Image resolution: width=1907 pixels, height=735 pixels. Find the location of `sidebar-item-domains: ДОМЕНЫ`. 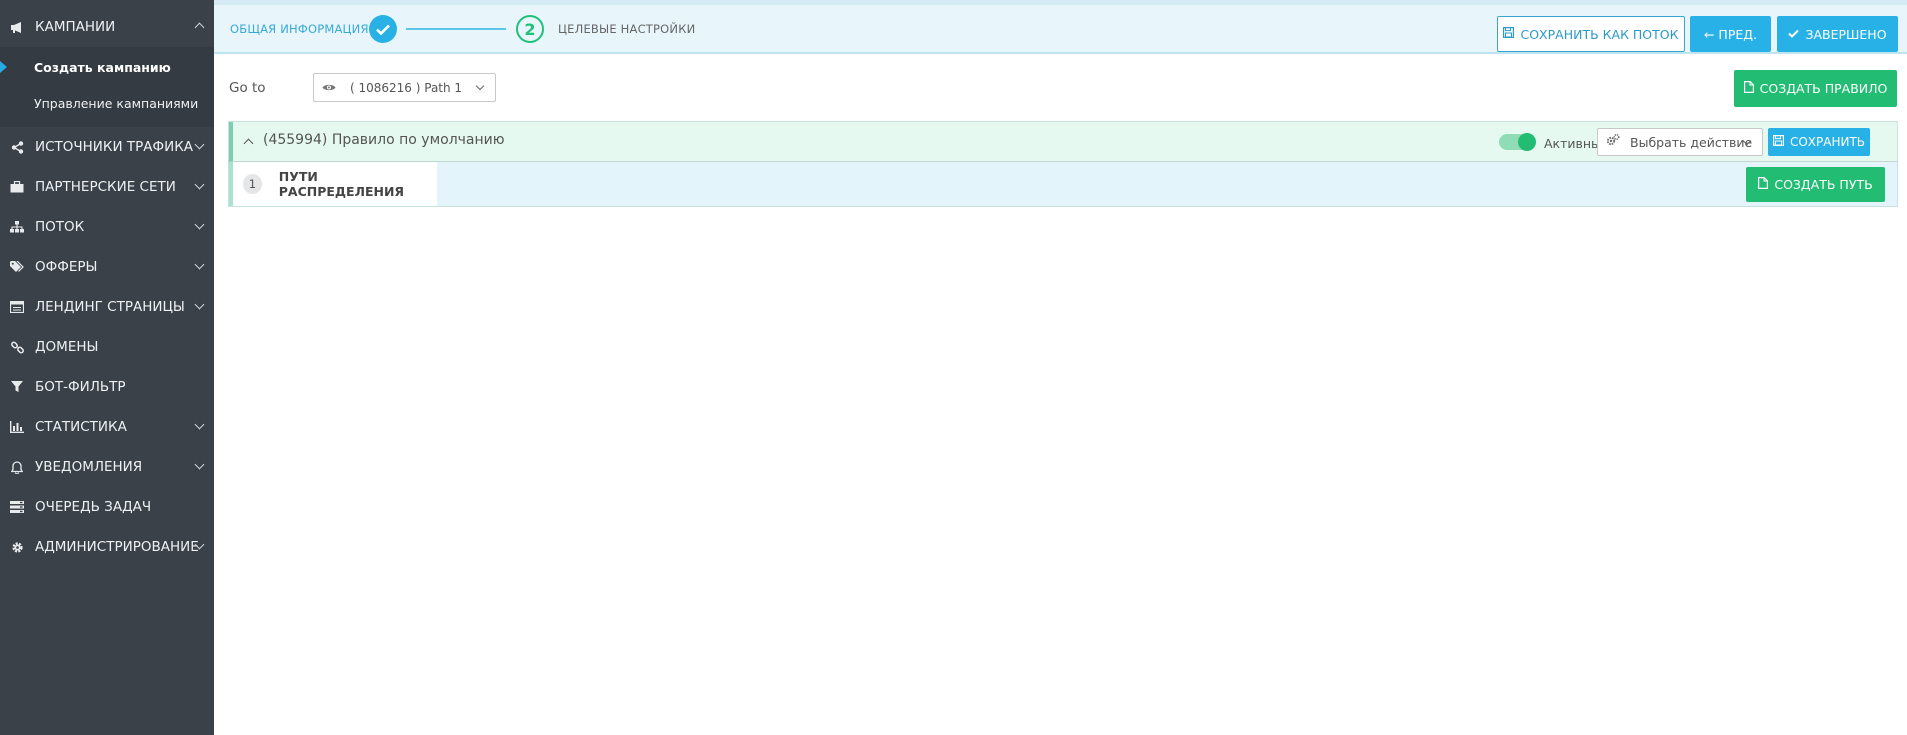

sidebar-item-domains: ДОМЕНЫ is located at coordinates (107, 347).